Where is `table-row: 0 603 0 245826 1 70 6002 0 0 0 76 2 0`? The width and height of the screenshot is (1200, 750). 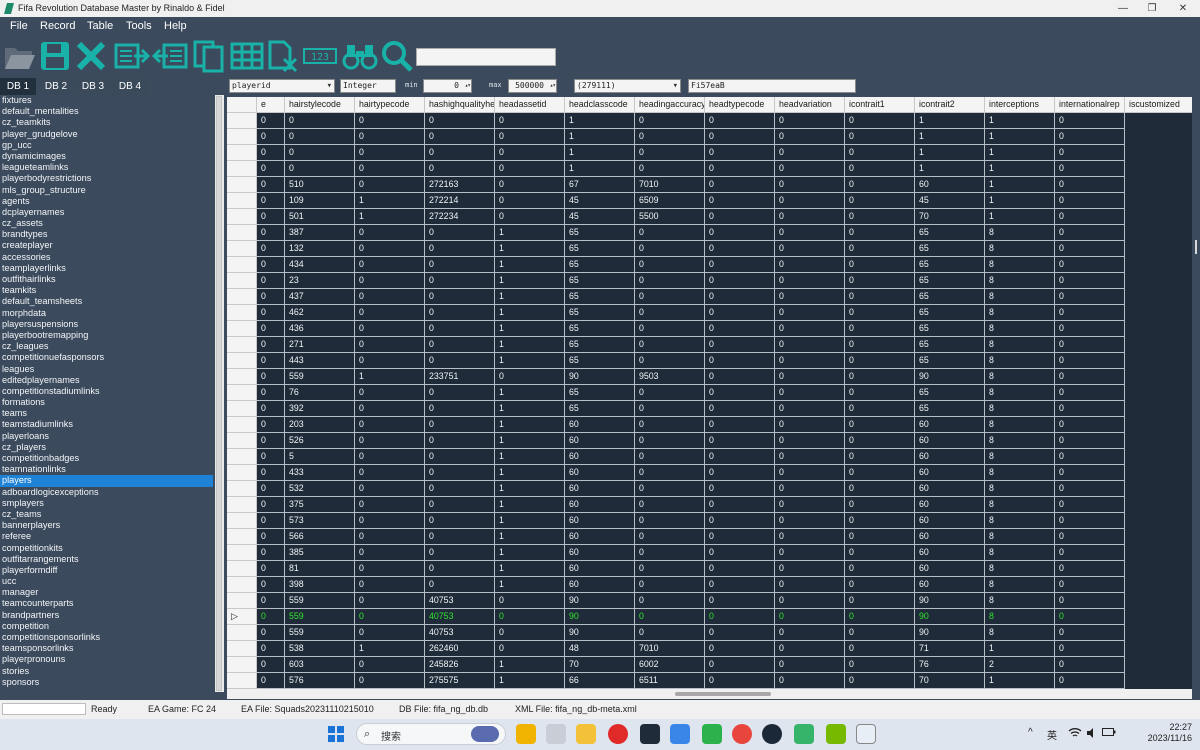 table-row: 0 603 0 245826 1 70 6002 0 0 0 76 2 0 is located at coordinates (709, 665).